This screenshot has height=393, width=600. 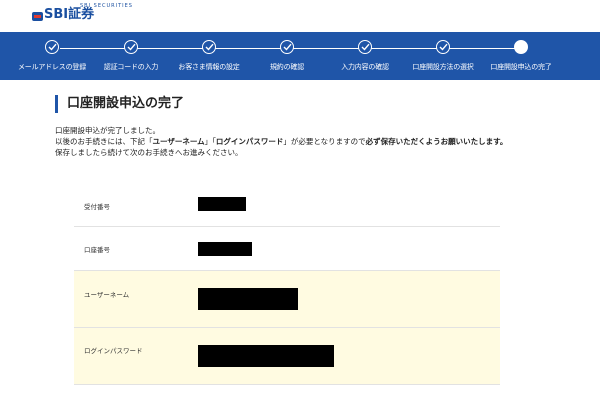 What do you see at coordinates (107, 130) in the screenshot?
I see `message-line-1: 口座開設申込が完了しました。` at bounding box center [107, 130].